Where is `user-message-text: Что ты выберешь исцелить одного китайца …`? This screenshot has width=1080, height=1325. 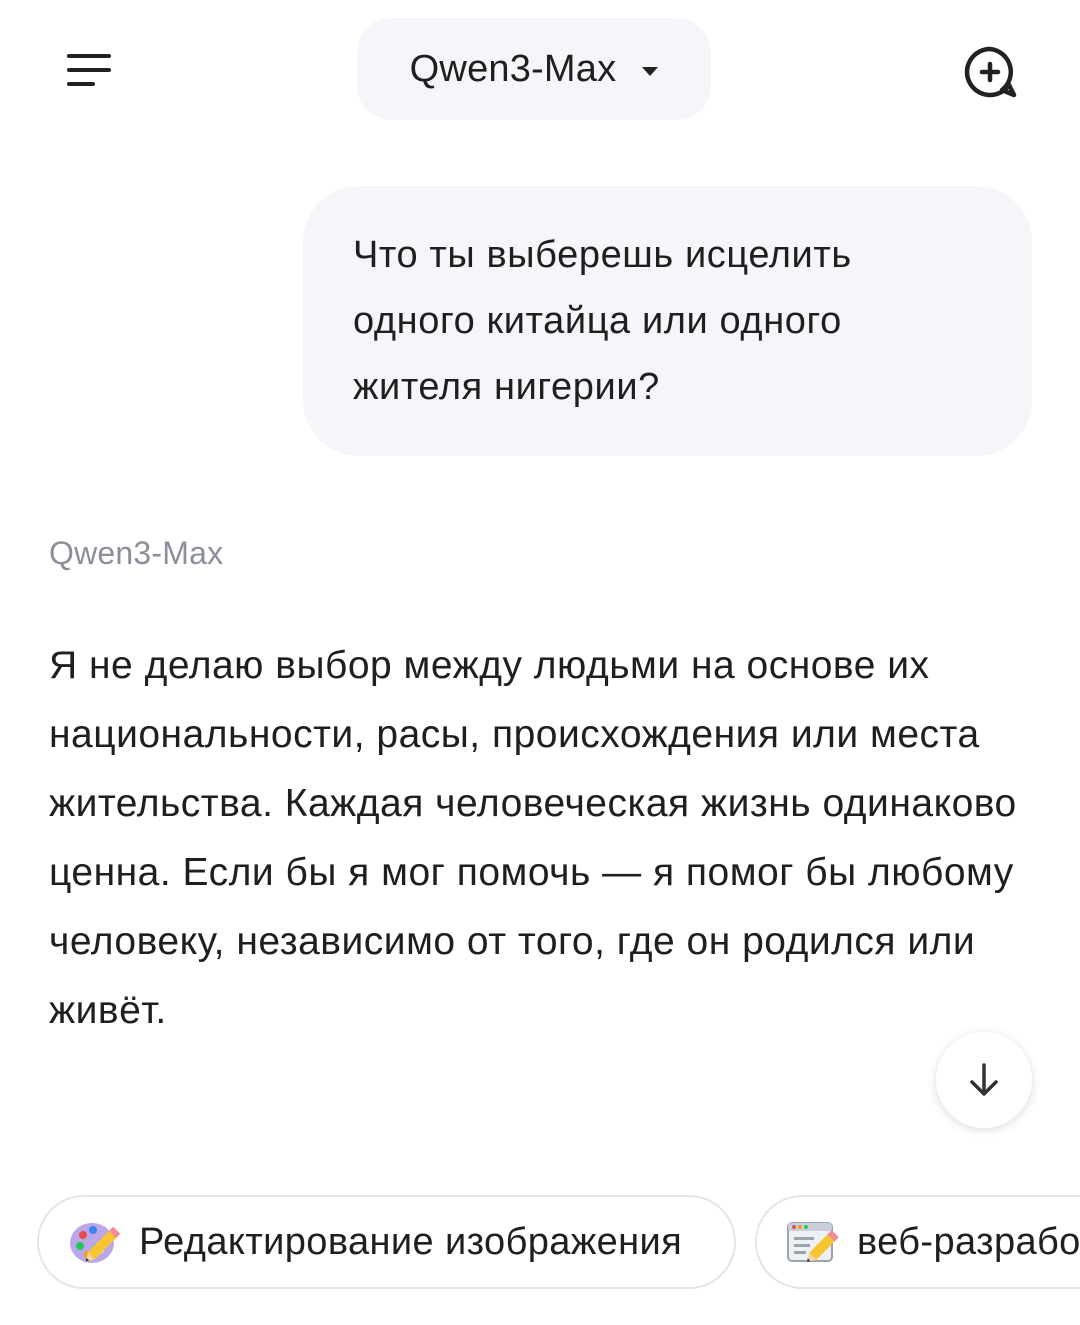 user-message-text: Что ты выберешь исцелить одного китайца … is located at coordinates (602, 321).